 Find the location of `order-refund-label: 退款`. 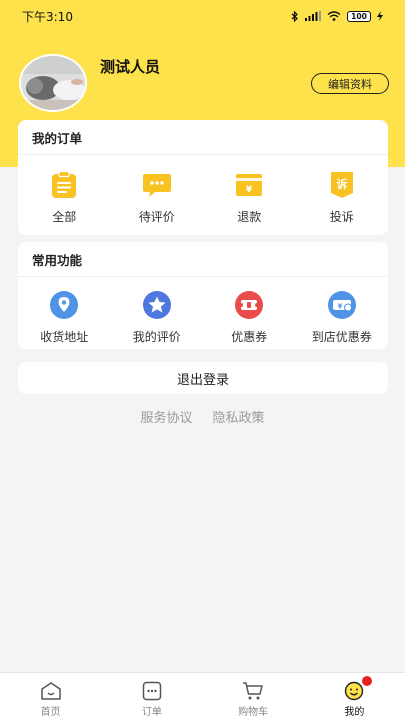

order-refund-label: 退款 is located at coordinates (249, 217).